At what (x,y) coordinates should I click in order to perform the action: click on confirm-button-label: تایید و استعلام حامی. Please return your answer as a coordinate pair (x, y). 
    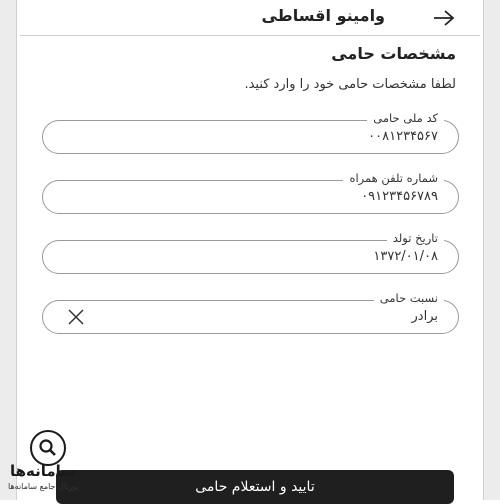
    Looking at the image, I should click on (255, 487).